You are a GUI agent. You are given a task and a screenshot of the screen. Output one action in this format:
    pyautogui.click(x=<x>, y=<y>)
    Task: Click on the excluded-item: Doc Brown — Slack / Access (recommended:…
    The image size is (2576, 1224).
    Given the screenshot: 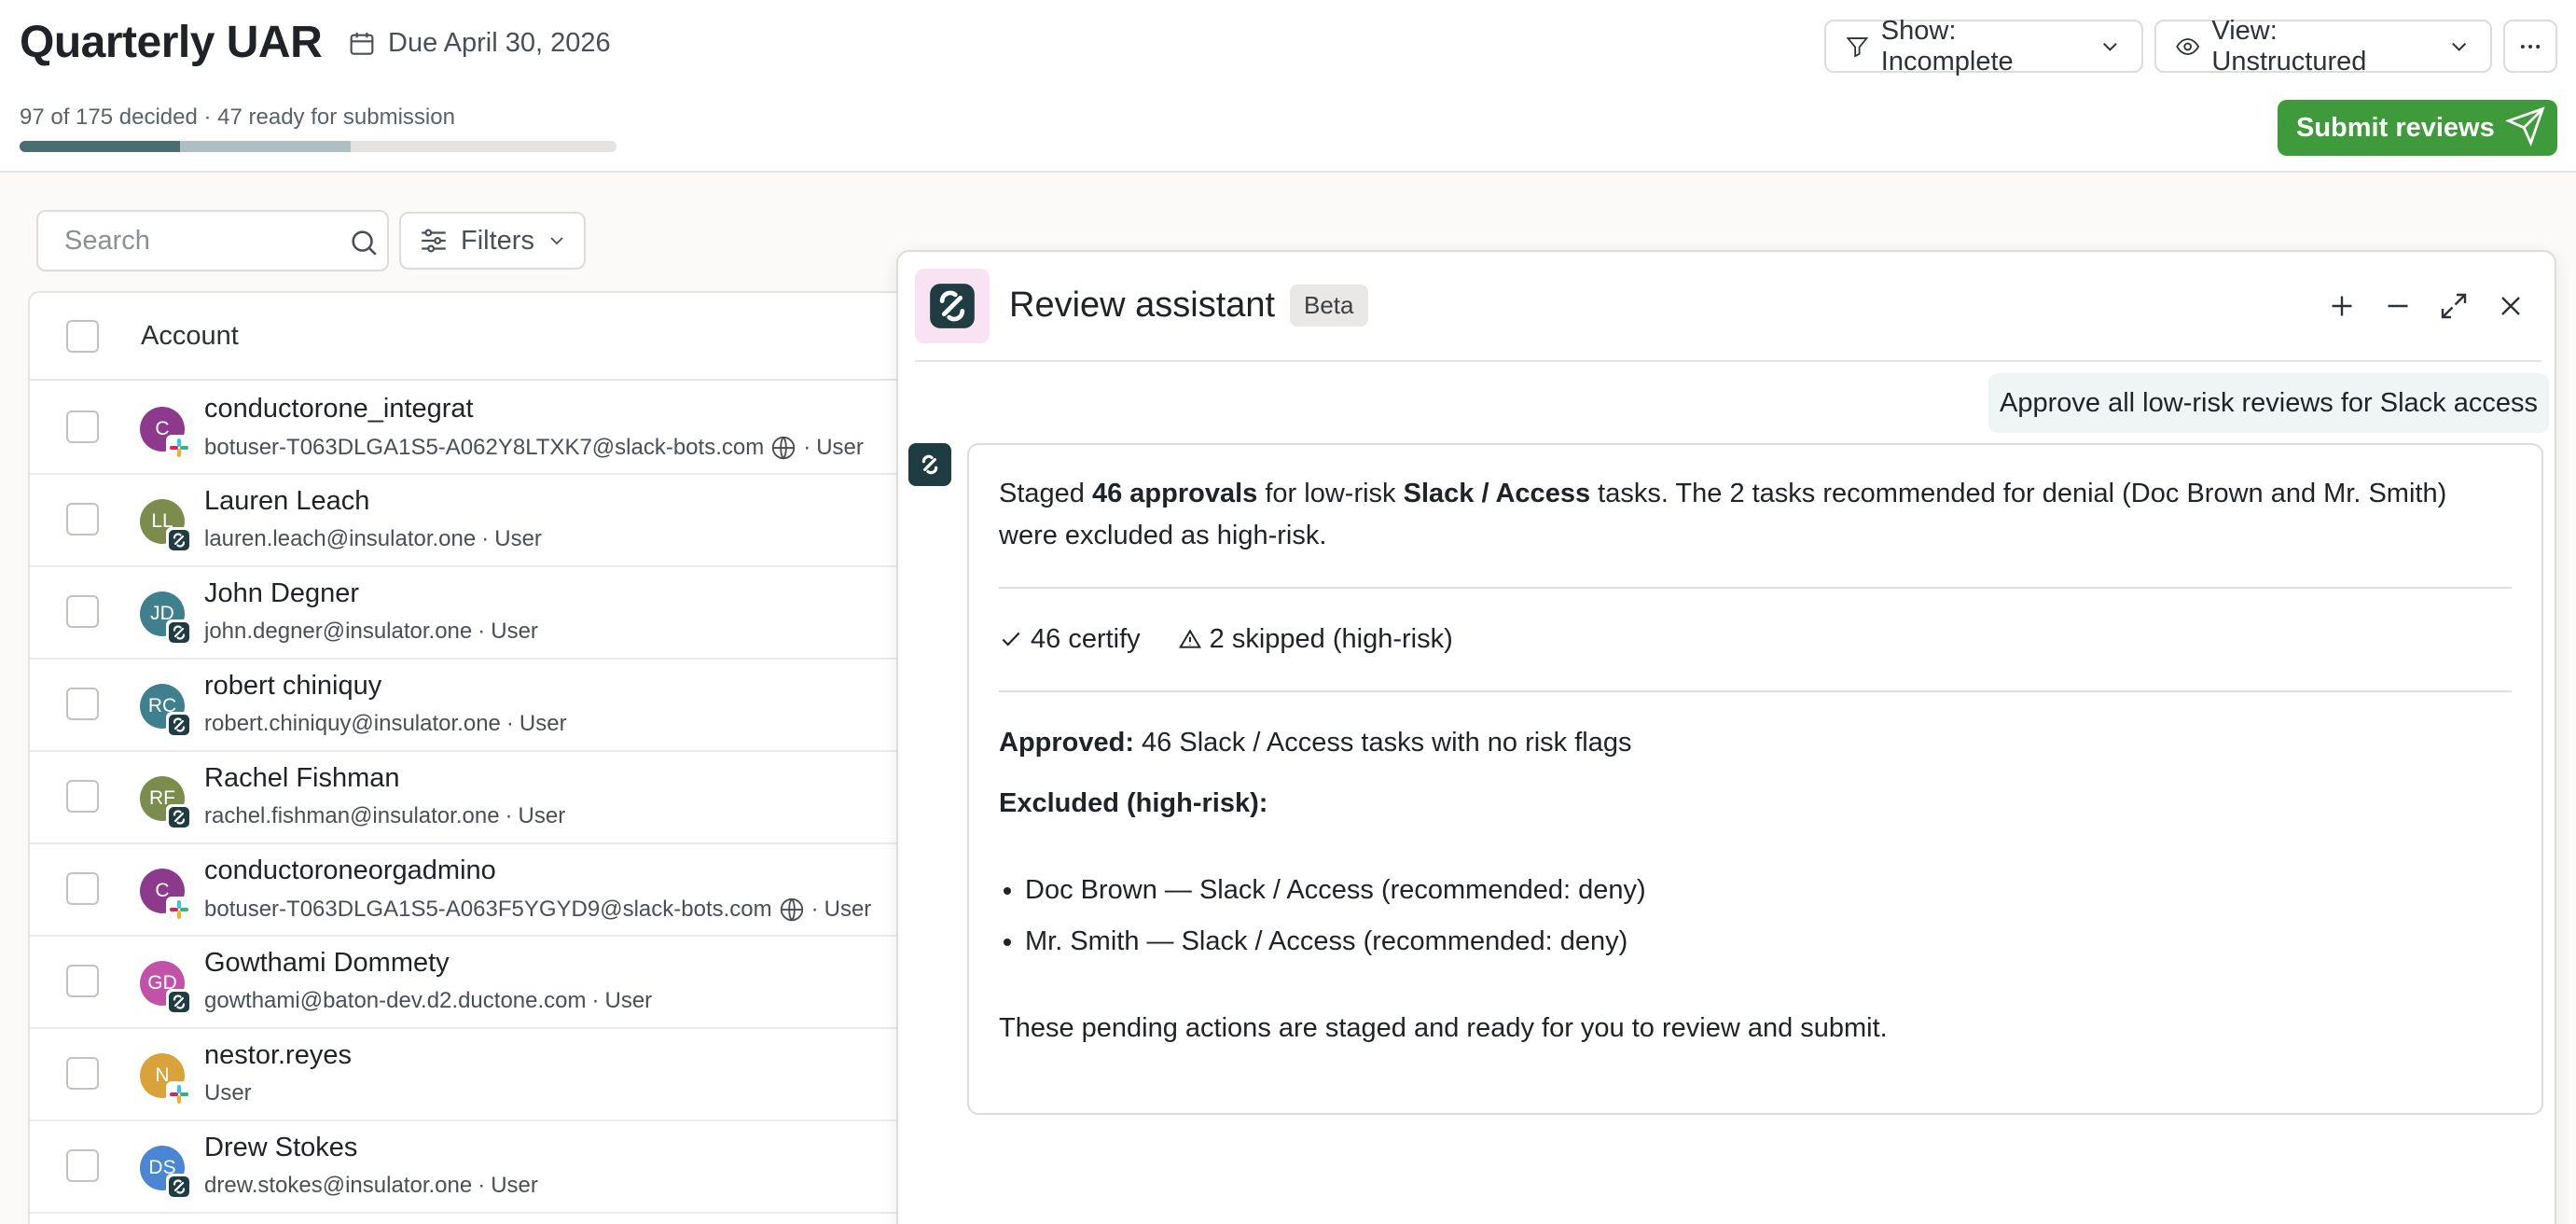 What is the action you would take?
    pyautogui.click(x=1768, y=890)
    